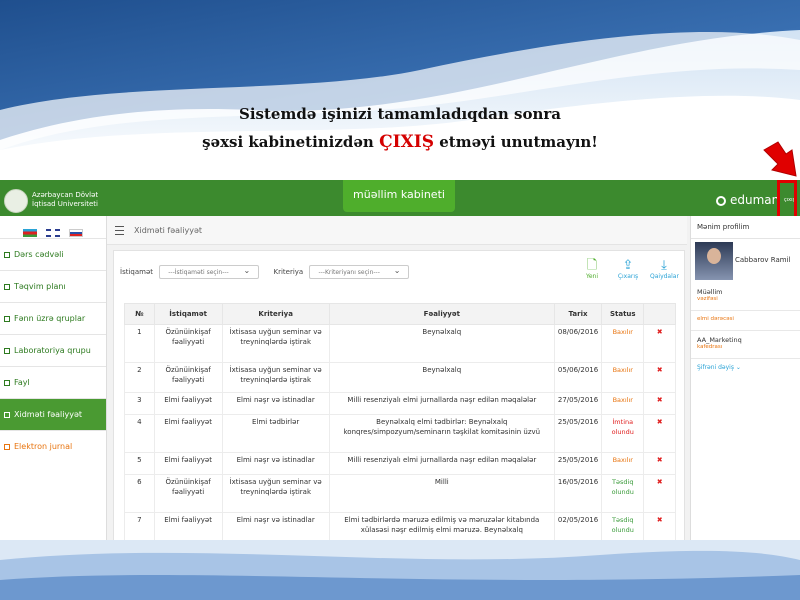  What do you see at coordinates (53, 382) in the screenshot?
I see `sidebar-item-file: Fayl` at bounding box center [53, 382].